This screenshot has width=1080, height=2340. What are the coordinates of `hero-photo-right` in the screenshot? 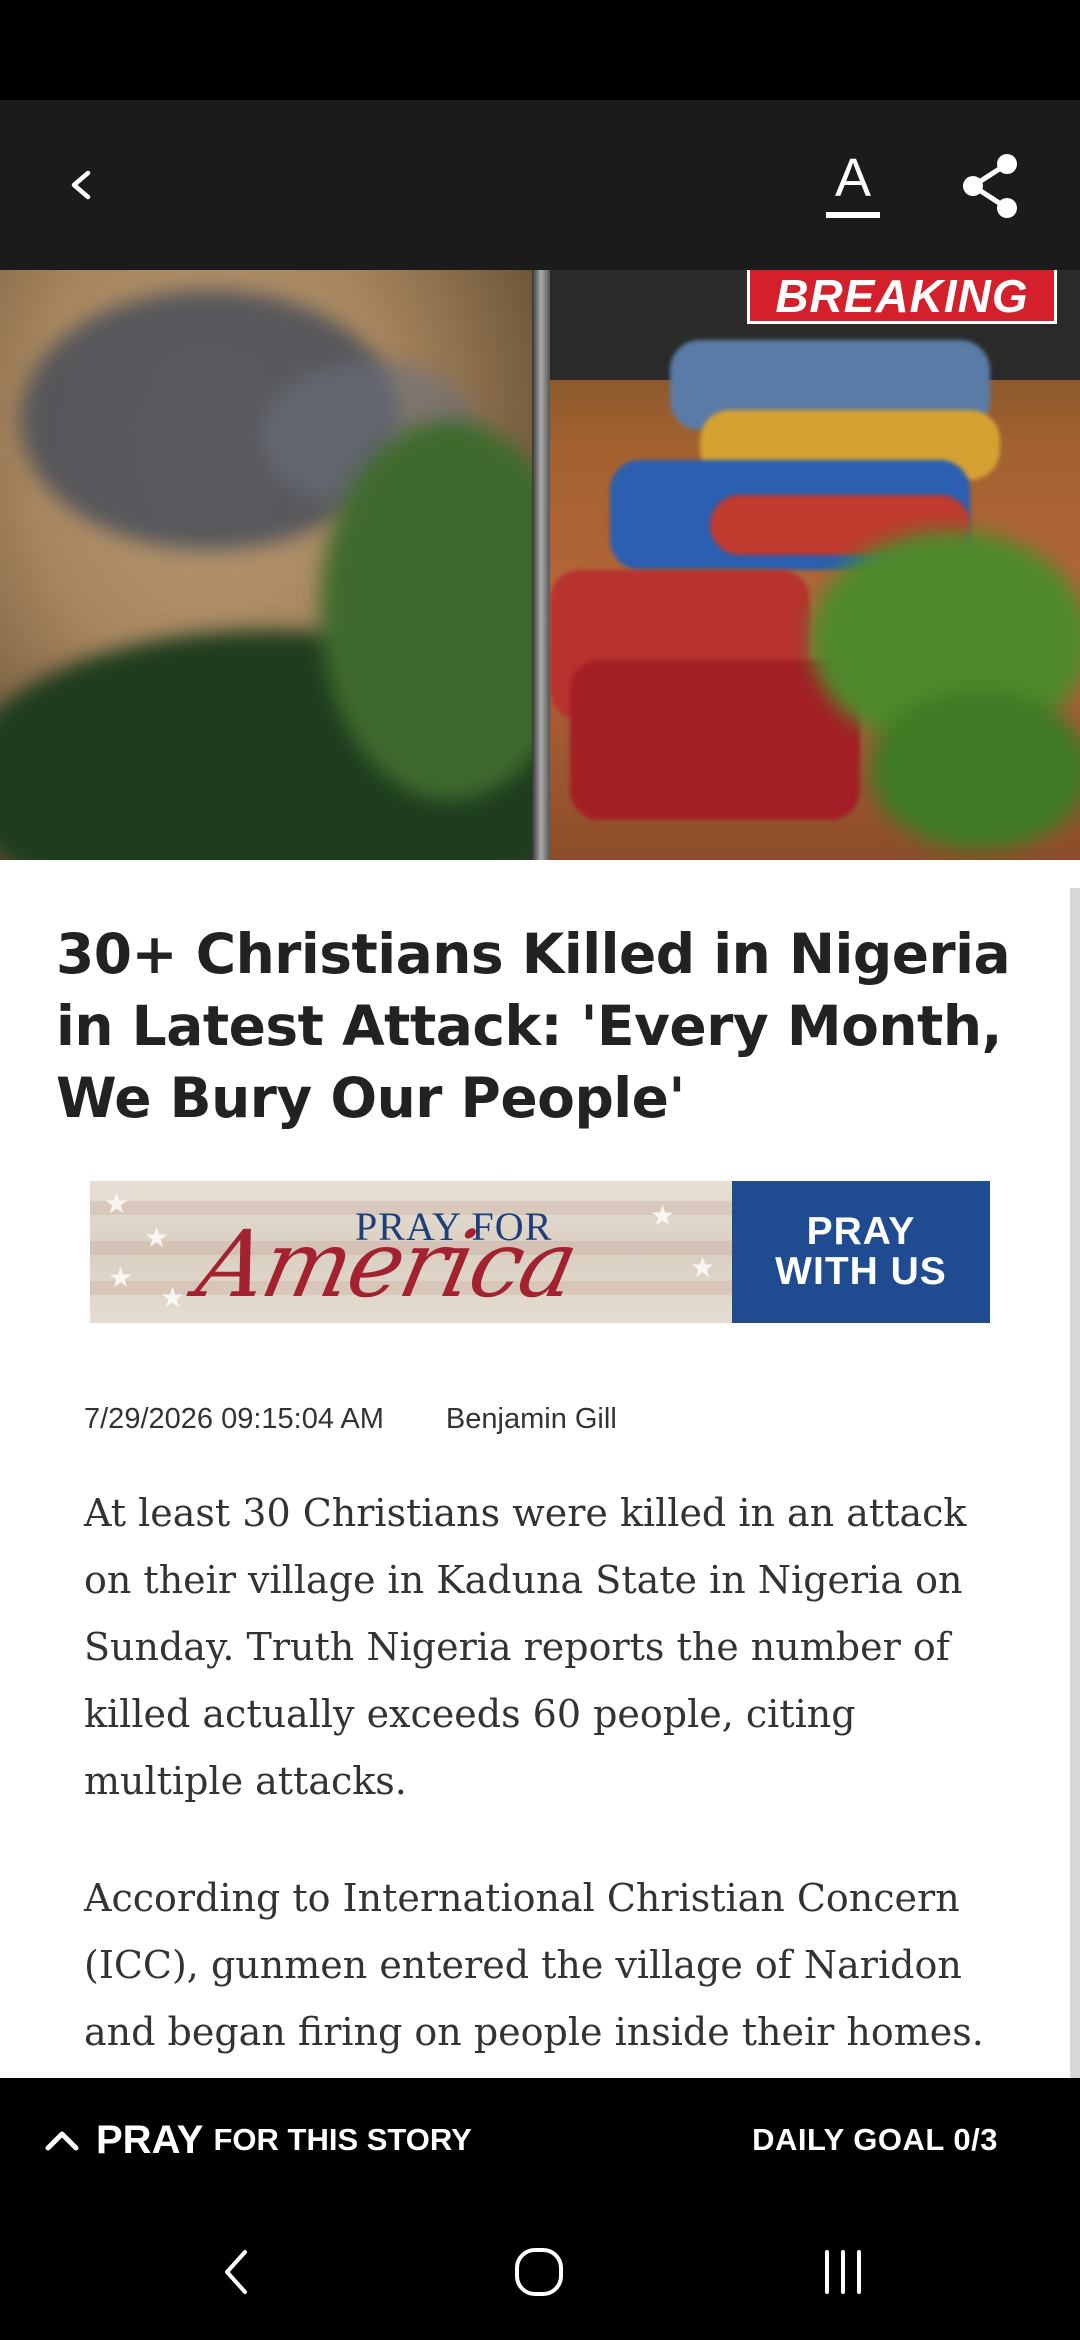 It's located at (815, 565).